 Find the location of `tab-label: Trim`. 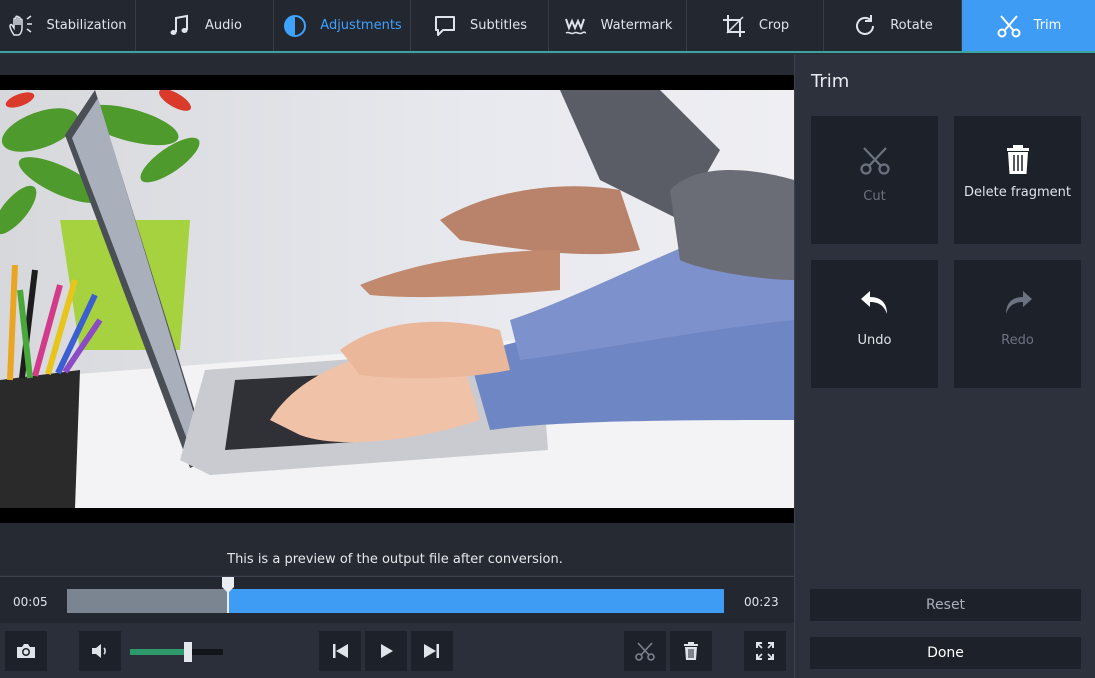

tab-label: Trim is located at coordinates (1047, 25).